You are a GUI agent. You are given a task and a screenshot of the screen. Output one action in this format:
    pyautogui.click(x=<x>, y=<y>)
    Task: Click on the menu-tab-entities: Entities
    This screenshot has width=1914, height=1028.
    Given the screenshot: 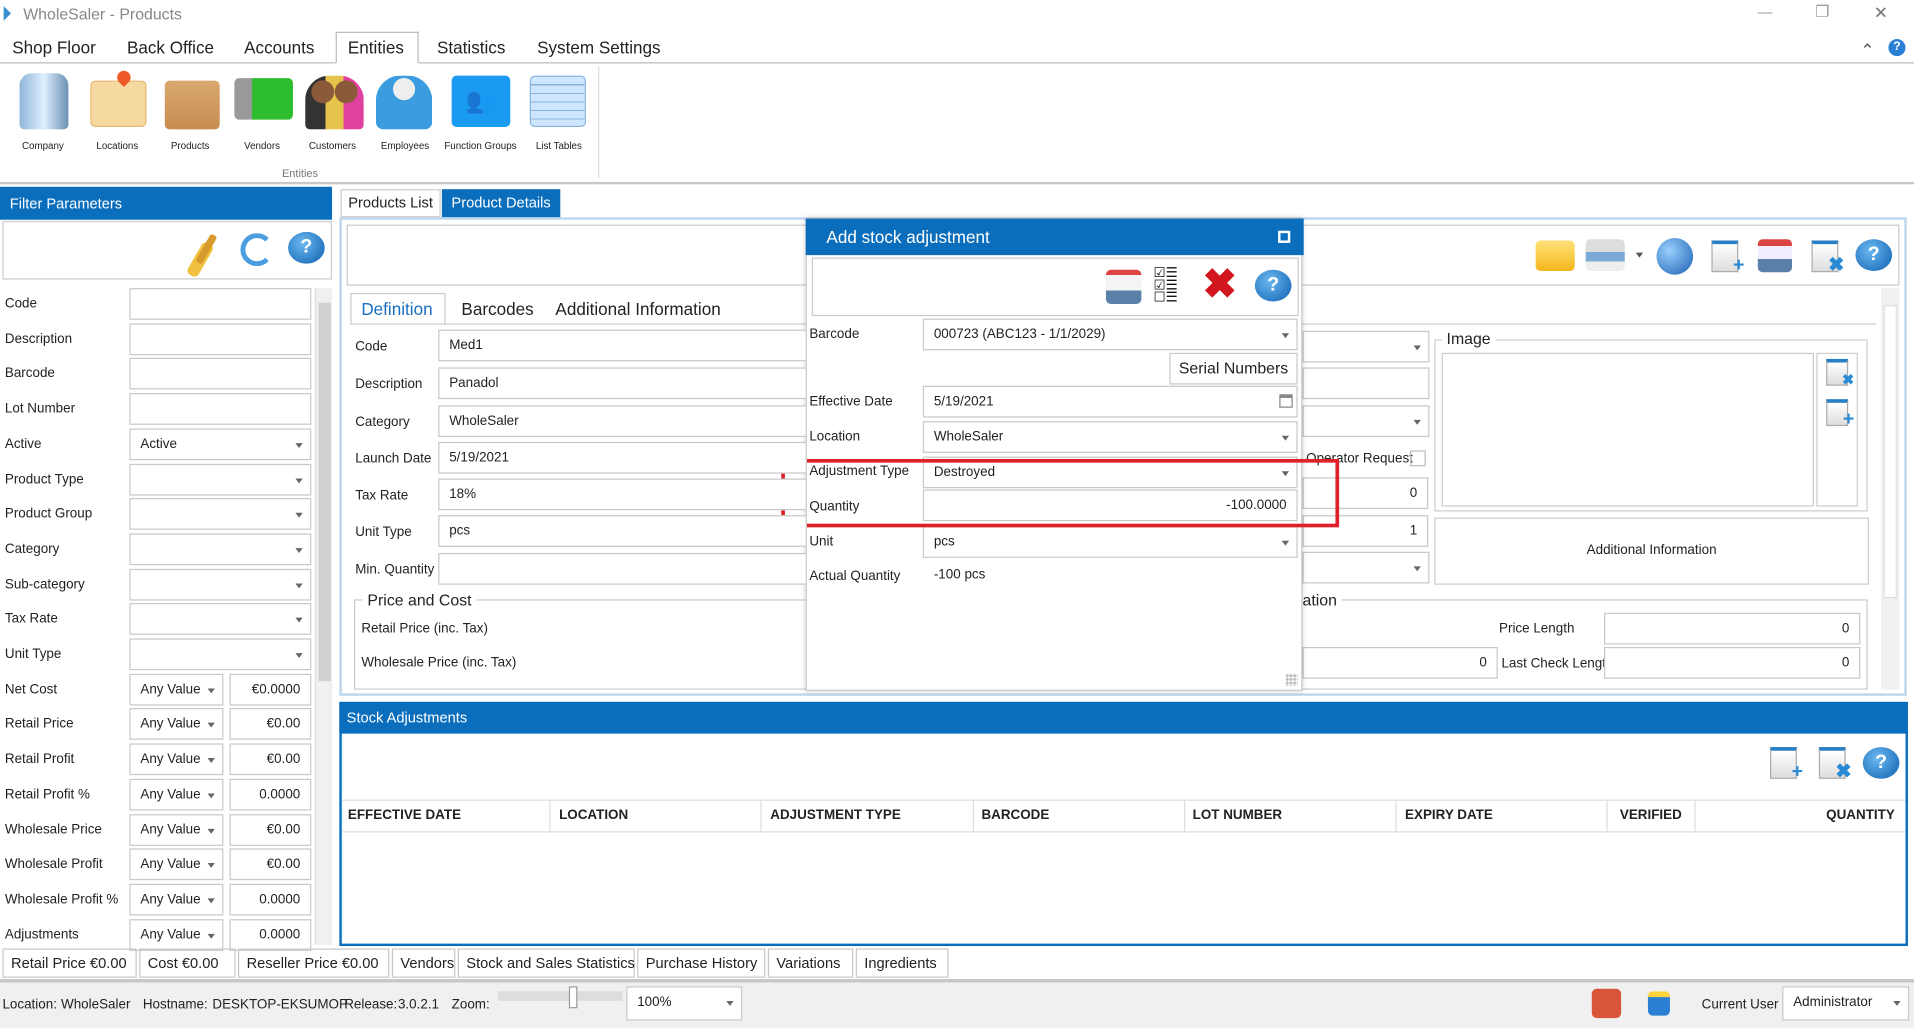 What is the action you would take?
    pyautogui.click(x=376, y=48)
    